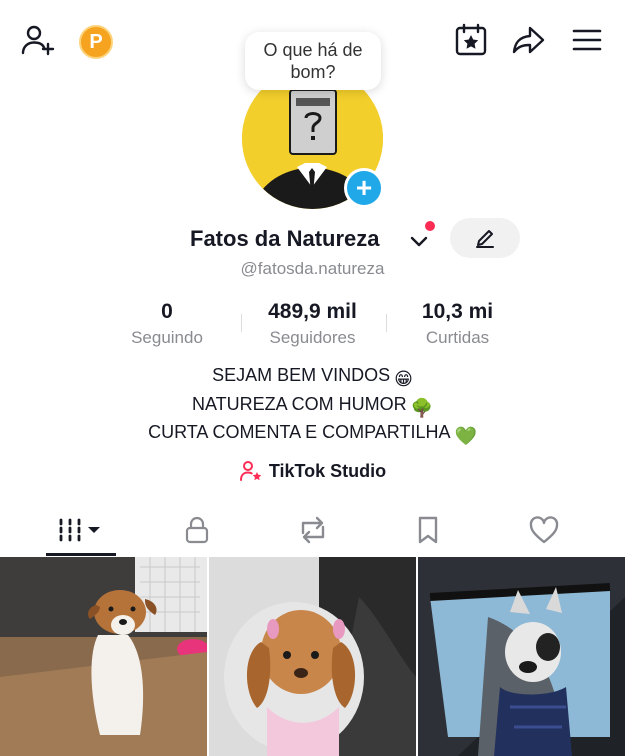  I want to click on grin-emoji-icon: 😁, so click(403, 379).